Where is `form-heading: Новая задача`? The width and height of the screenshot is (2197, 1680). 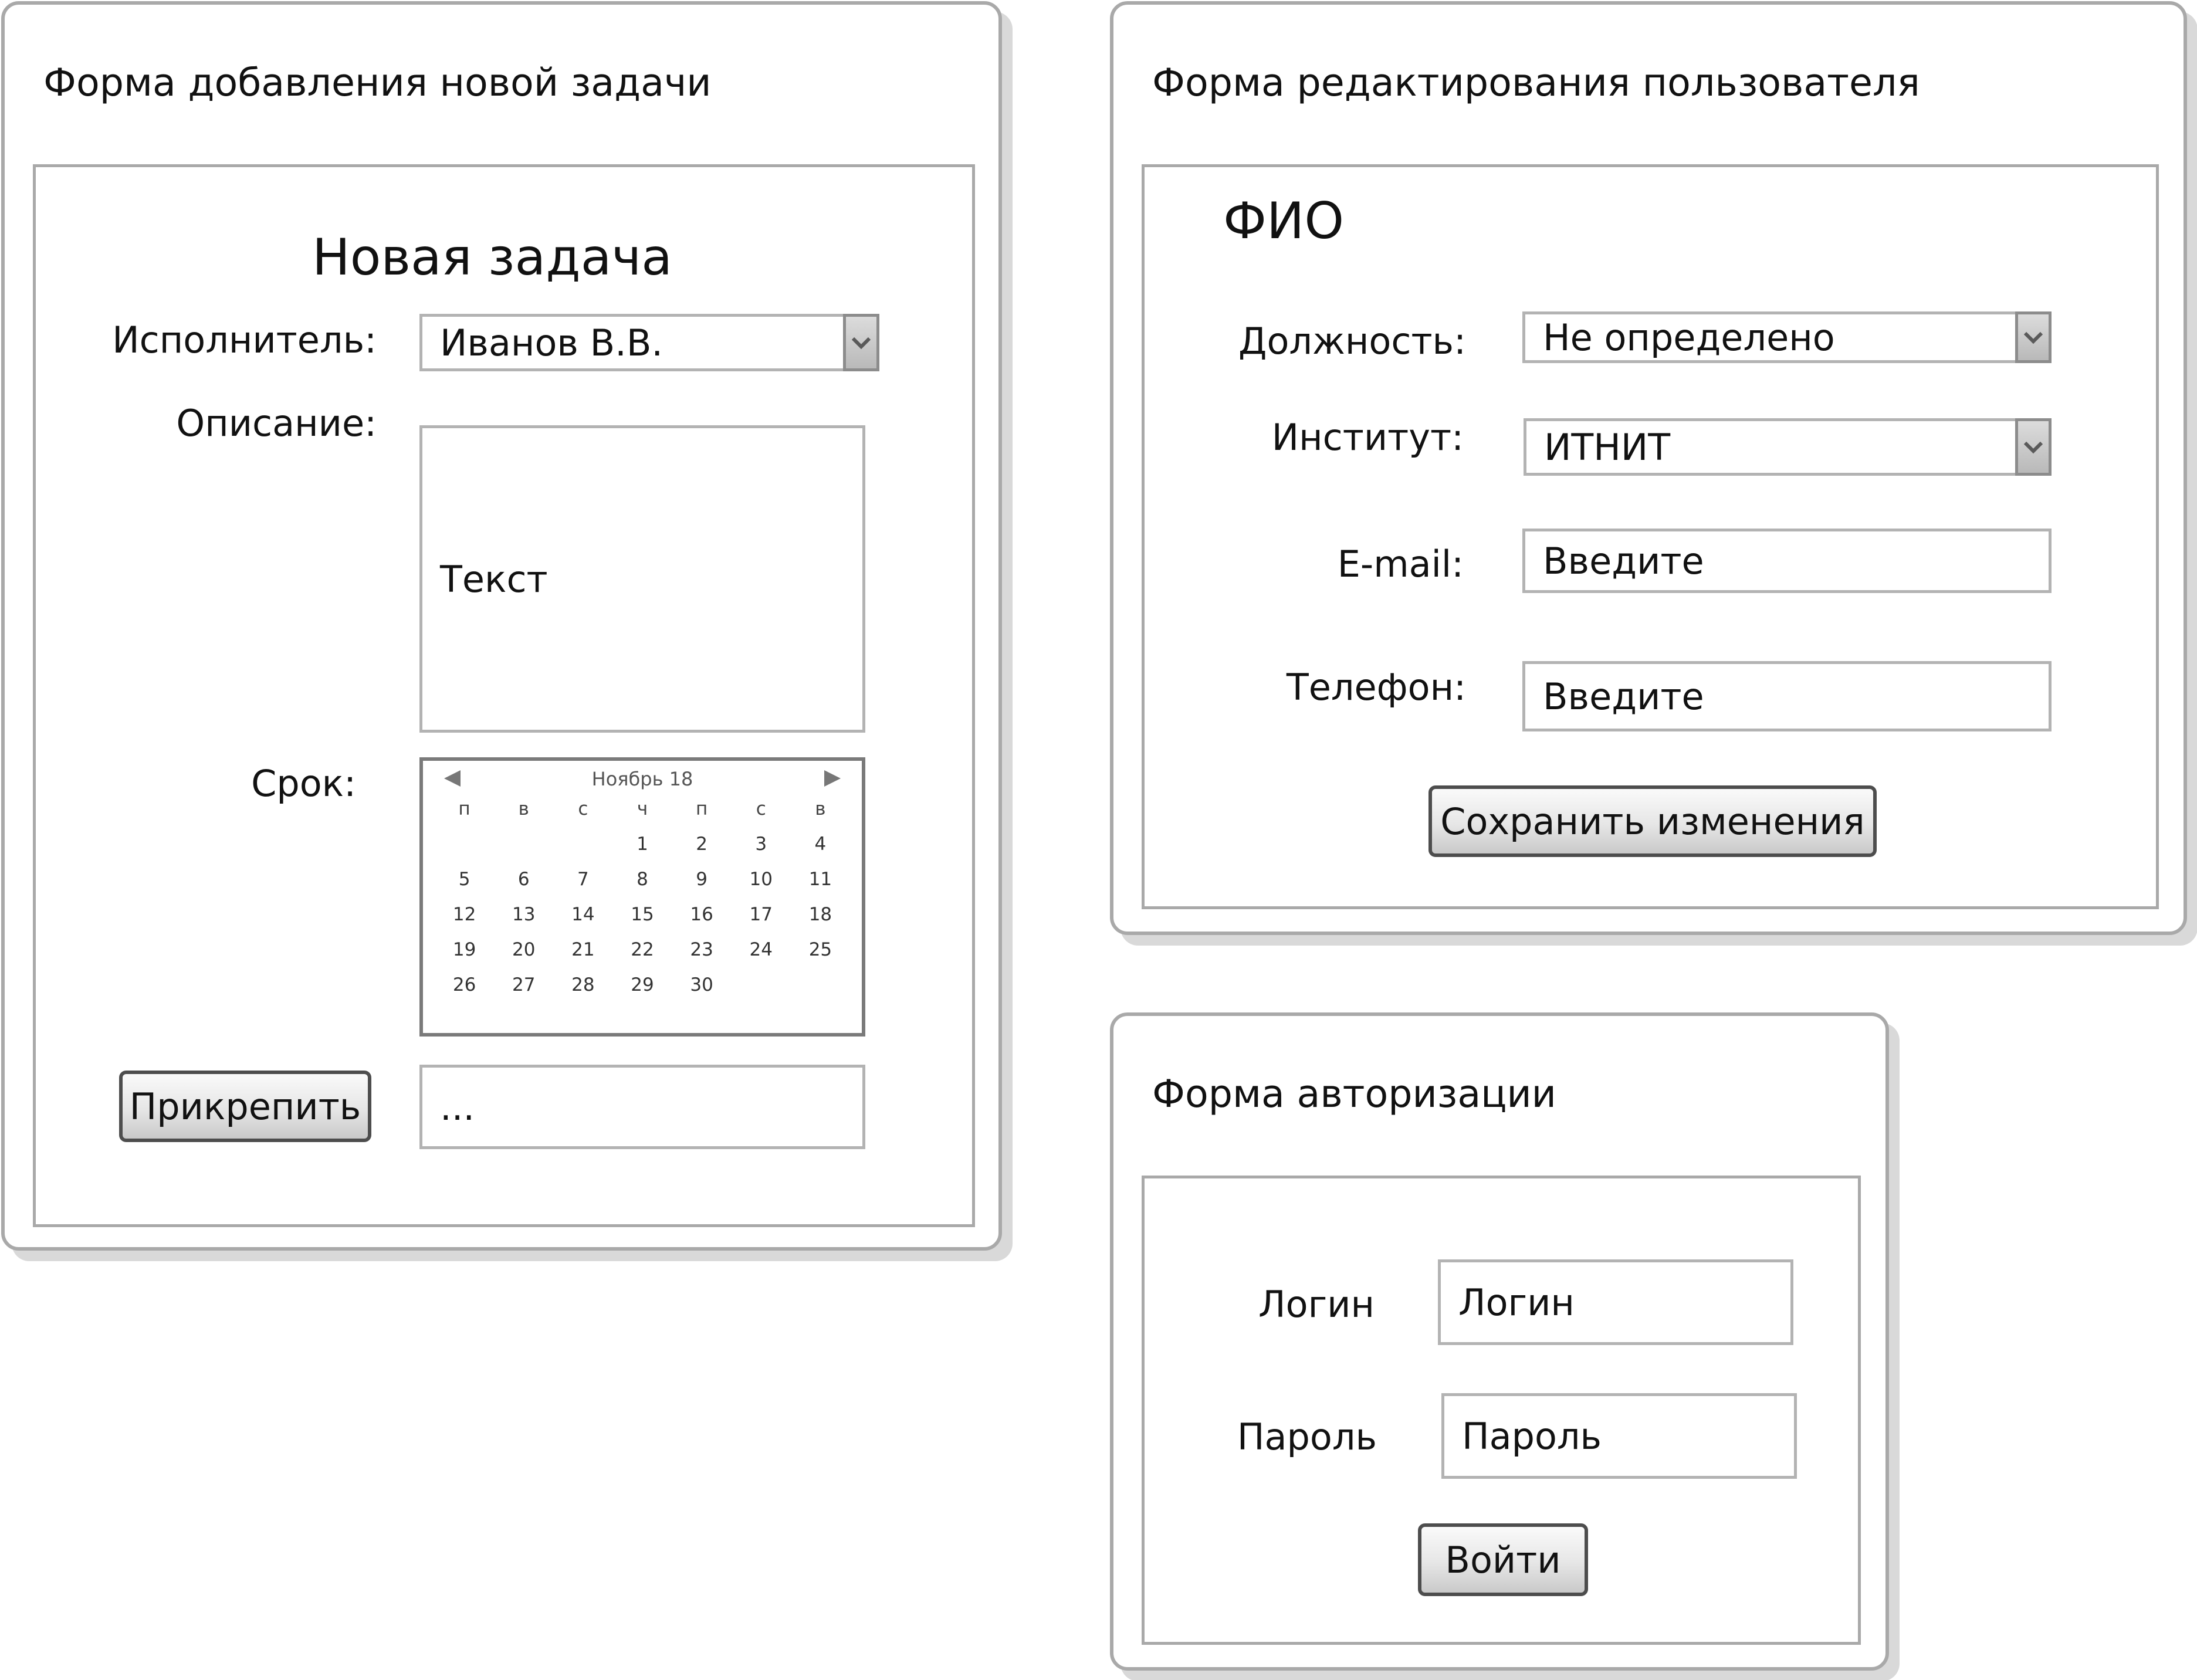 form-heading: Новая задача is located at coordinates (492, 257).